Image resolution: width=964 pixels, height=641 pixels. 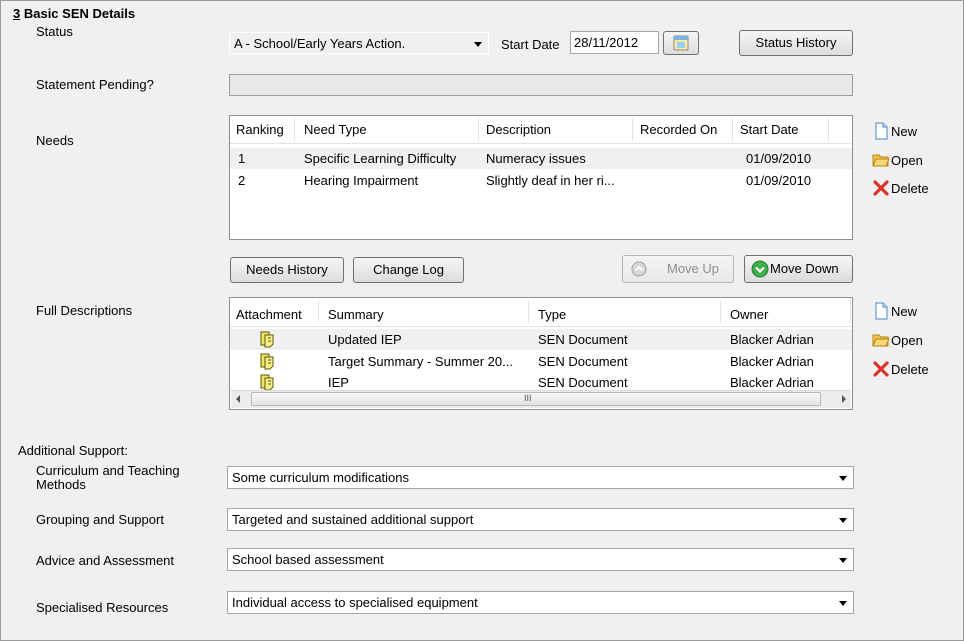 I want to click on needs-open-label: Open, so click(x=907, y=160).